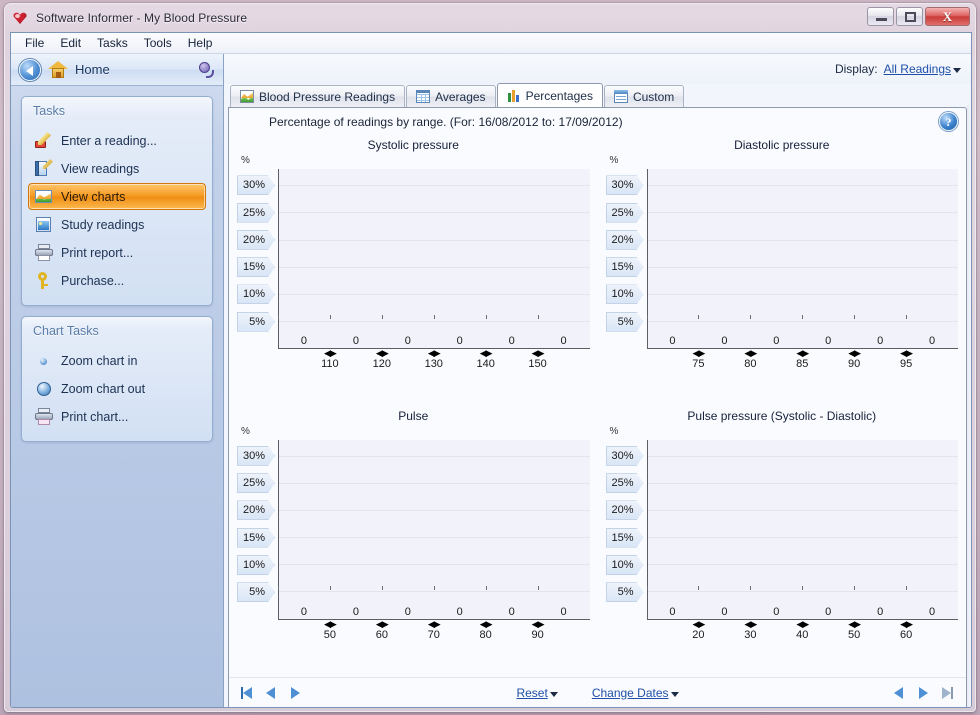 This screenshot has height=715, width=980. What do you see at coordinates (112, 43) in the screenshot?
I see `menu-tasks: Tasks` at bounding box center [112, 43].